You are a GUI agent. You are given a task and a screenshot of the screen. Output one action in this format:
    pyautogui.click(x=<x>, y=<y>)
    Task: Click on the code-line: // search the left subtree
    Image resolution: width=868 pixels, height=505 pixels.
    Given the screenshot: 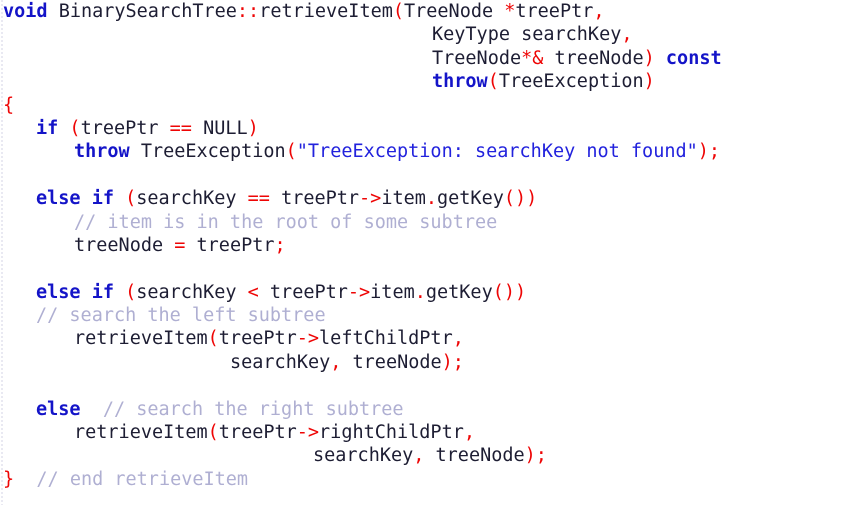 What is the action you would take?
    pyautogui.click(x=434, y=315)
    